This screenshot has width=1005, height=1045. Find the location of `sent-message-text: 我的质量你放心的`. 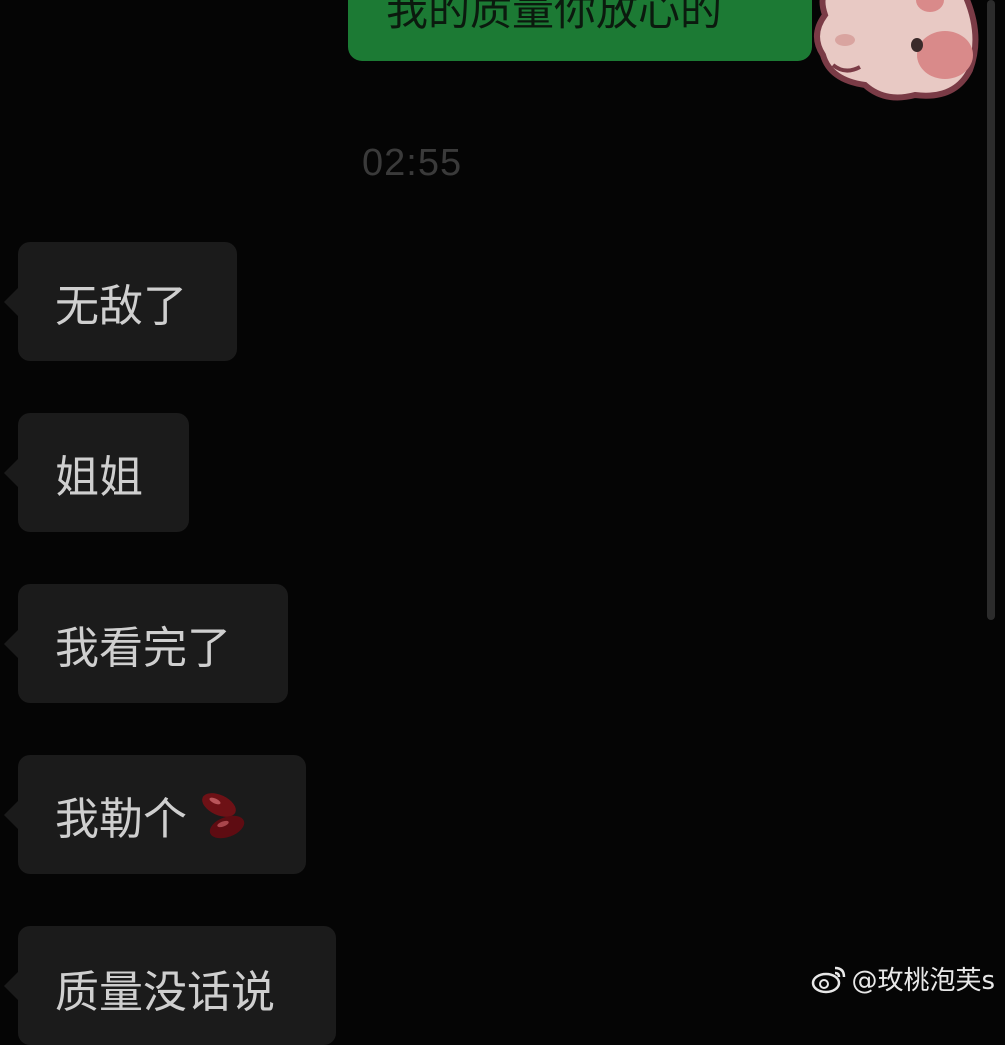

sent-message-text: 我的质量你放心的 is located at coordinates (554, 17).